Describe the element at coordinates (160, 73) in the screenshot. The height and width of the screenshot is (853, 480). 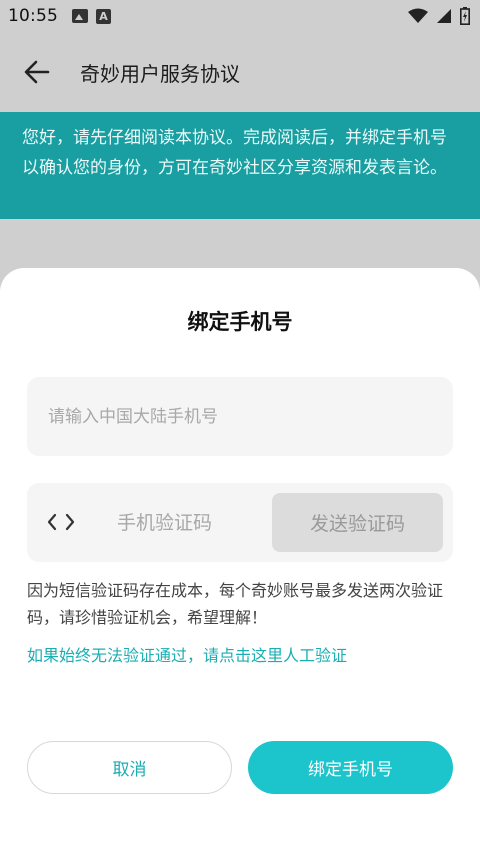
I see `page-title: 奇妙用户服务协议` at that location.